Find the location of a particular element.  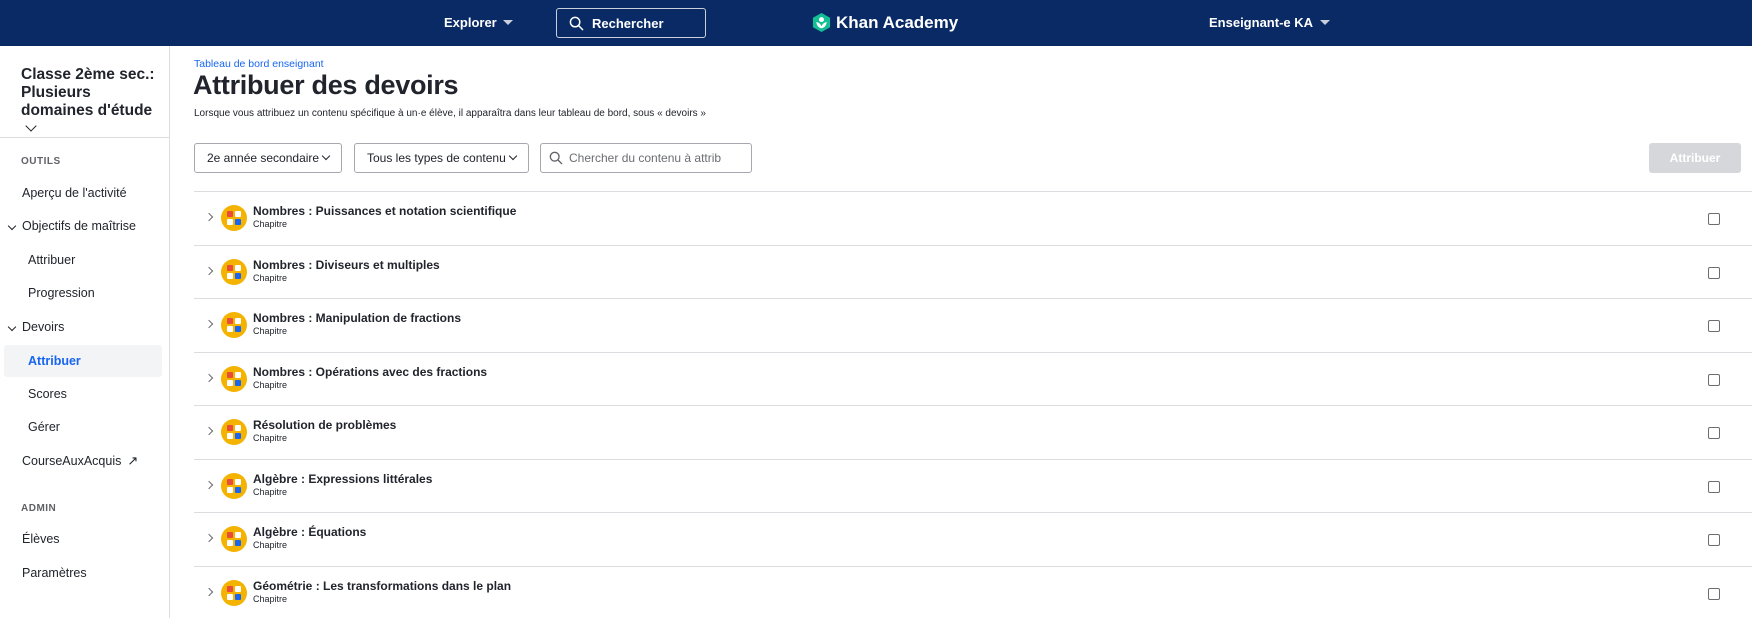

content-row: Nombres : Diviseurs et multiples Chapitre is located at coordinates (973, 271).